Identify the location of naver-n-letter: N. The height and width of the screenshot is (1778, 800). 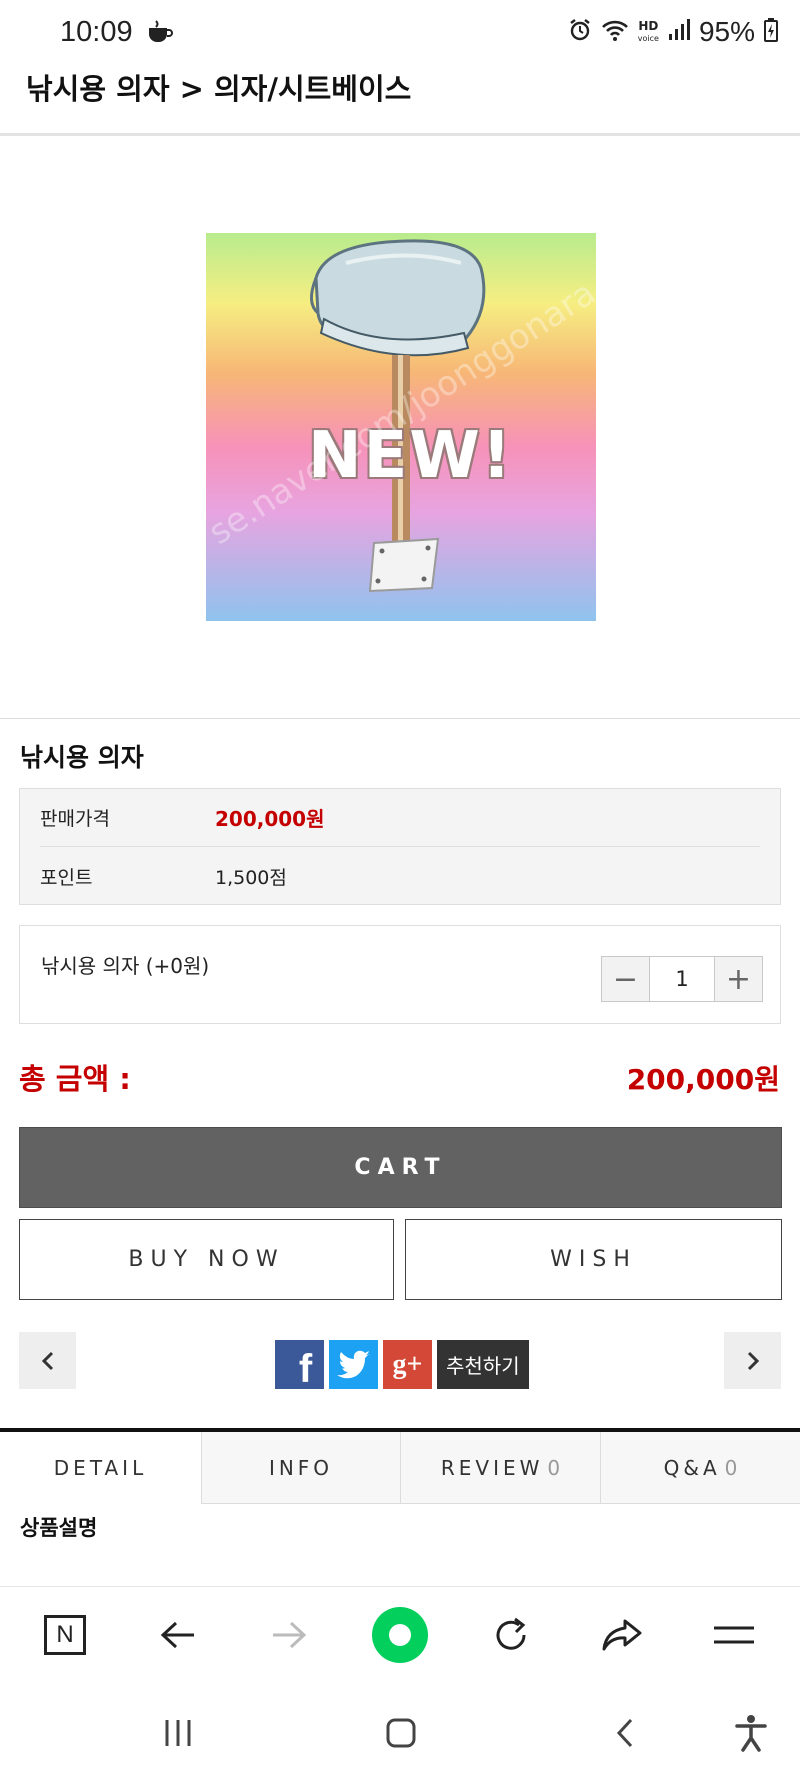
(65, 1634).